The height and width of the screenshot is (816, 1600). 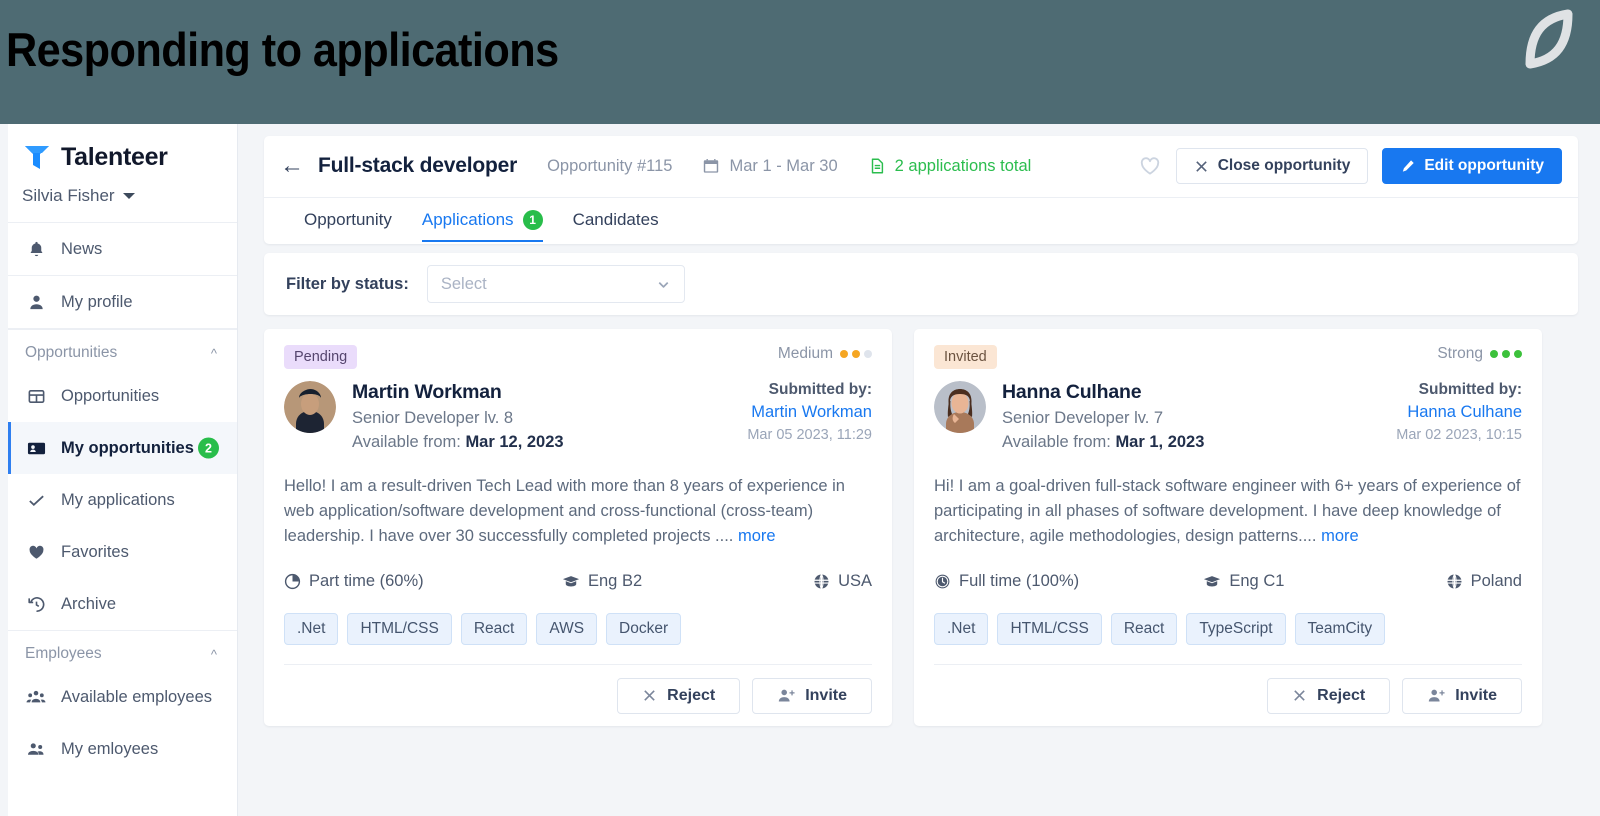 I want to click on document-icon, so click(x=877, y=166).